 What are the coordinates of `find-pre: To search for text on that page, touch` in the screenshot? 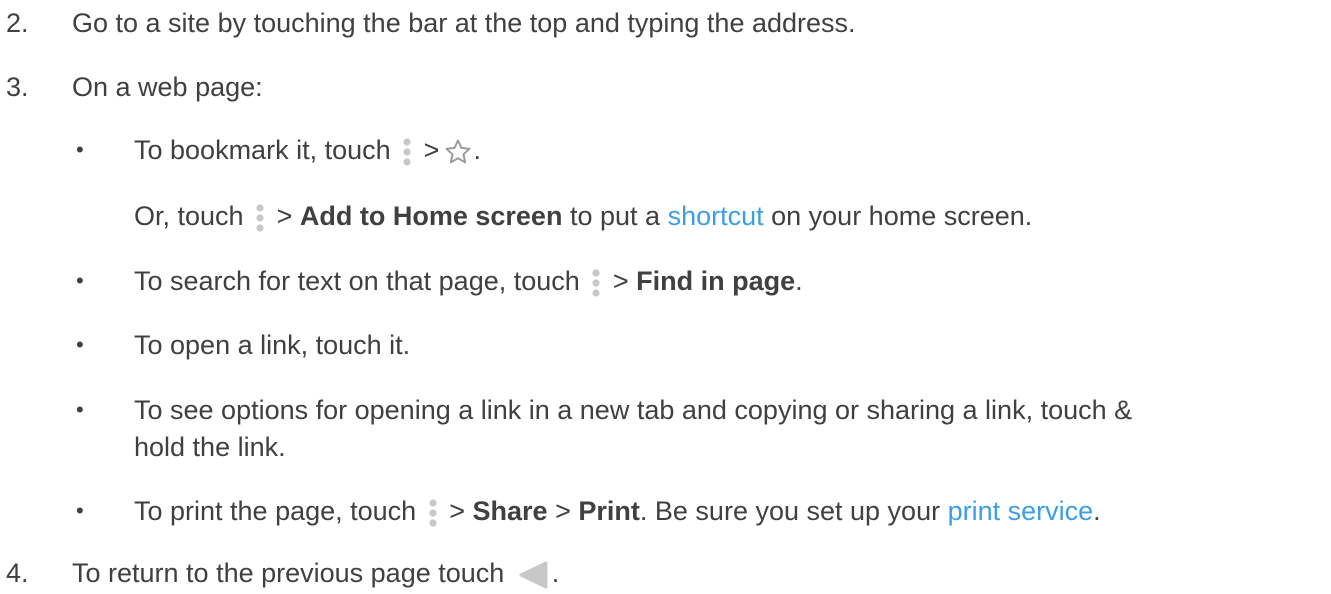 It's located at (357, 281).